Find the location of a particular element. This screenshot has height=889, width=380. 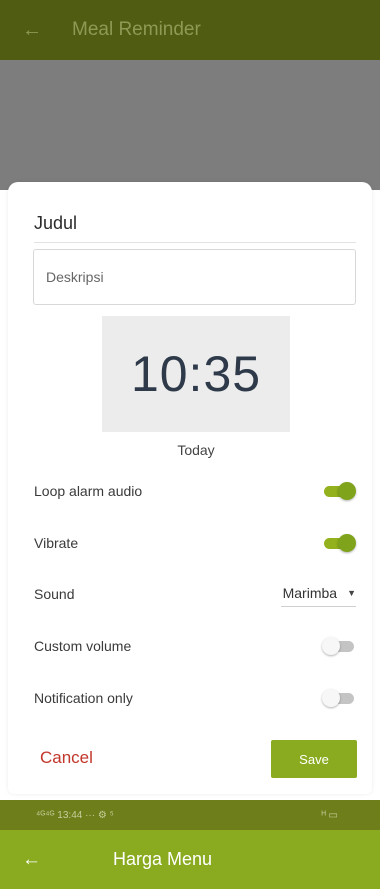

time-picker-display: 10:35 is located at coordinates (196, 374).